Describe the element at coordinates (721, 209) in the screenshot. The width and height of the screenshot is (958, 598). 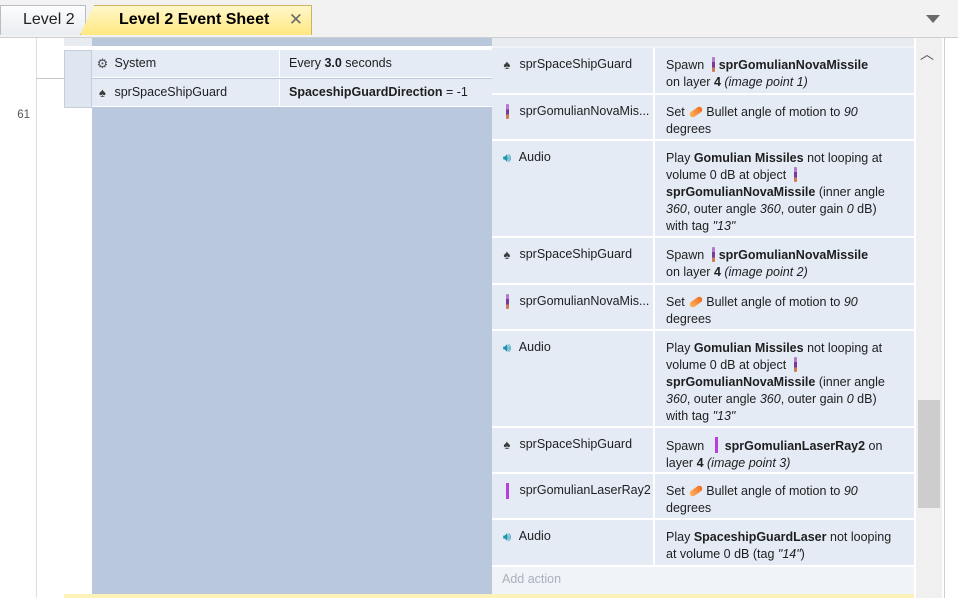
I see `action-text: , outer angle` at that location.